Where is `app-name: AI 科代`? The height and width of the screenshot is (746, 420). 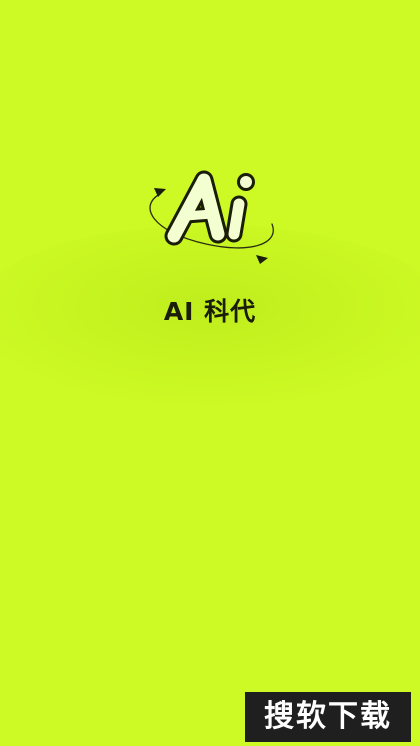 app-name: AI 科代 is located at coordinates (210, 311).